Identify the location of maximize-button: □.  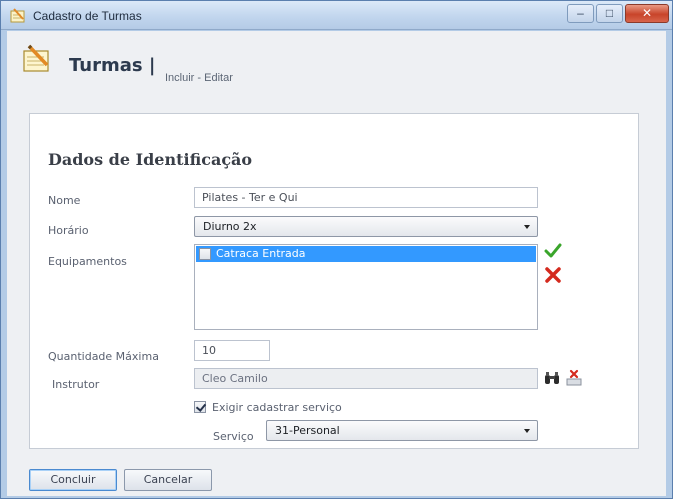
(609, 13).